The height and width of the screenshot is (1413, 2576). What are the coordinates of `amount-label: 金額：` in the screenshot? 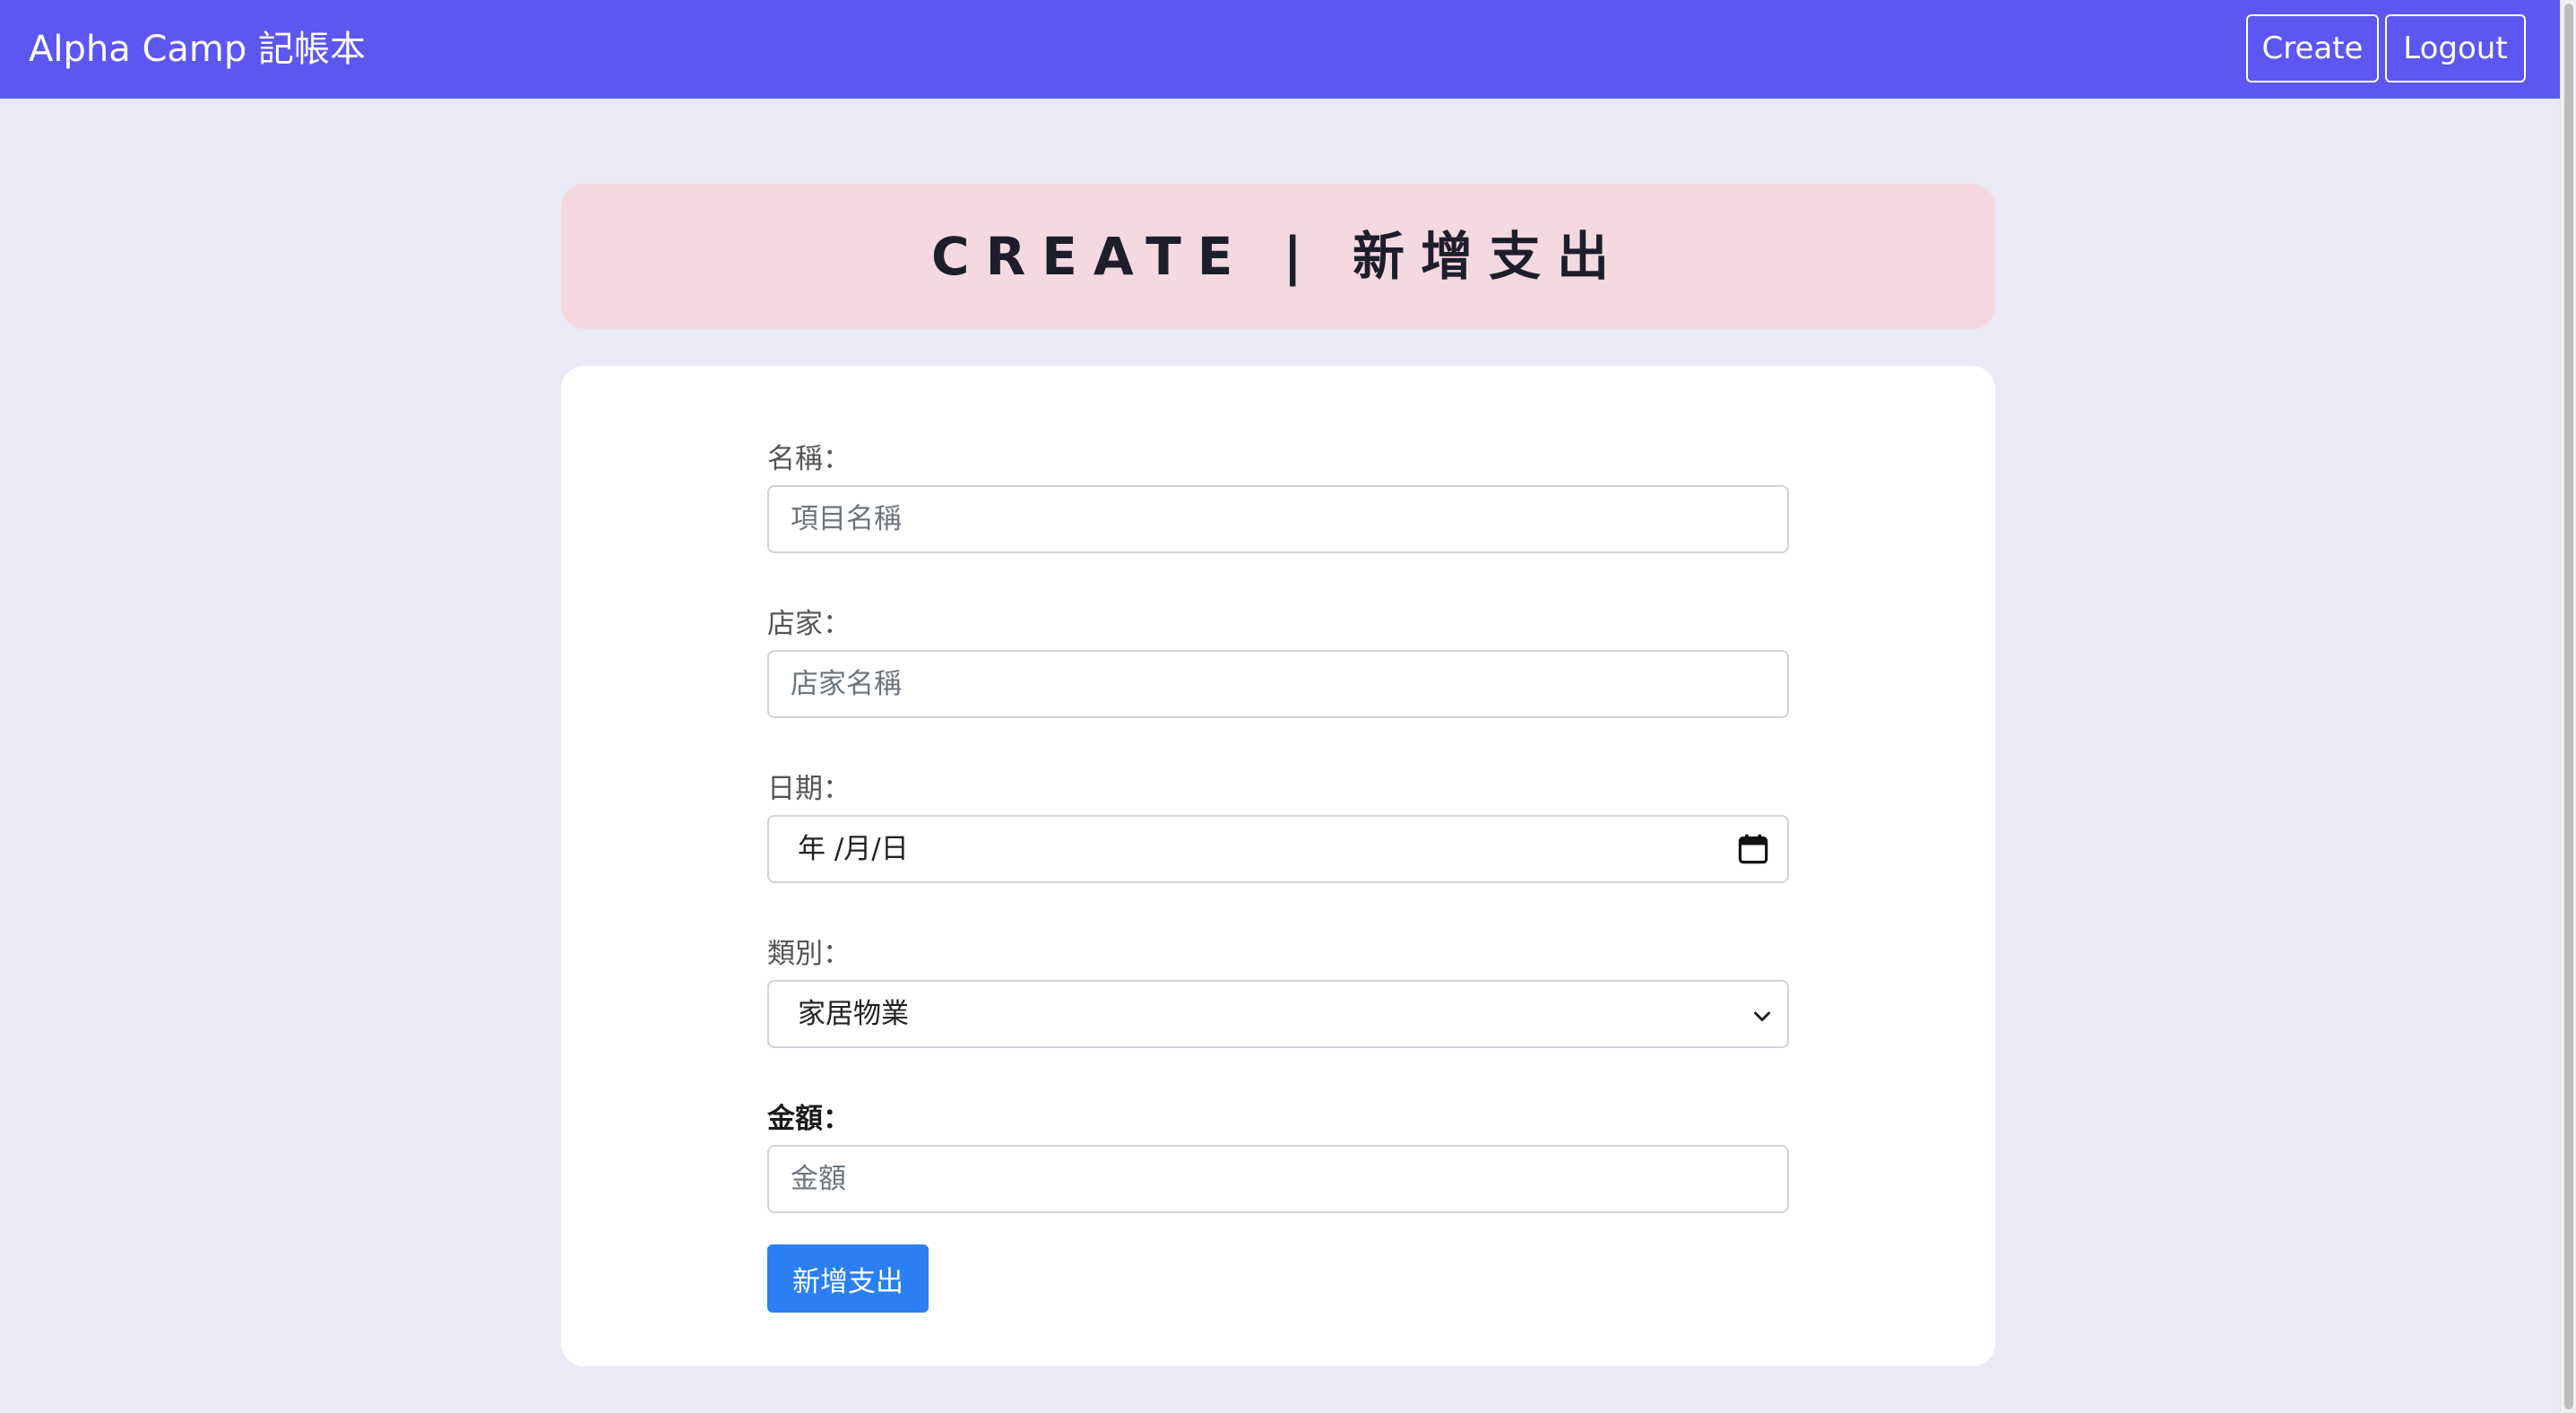 It's located at (809, 1119).